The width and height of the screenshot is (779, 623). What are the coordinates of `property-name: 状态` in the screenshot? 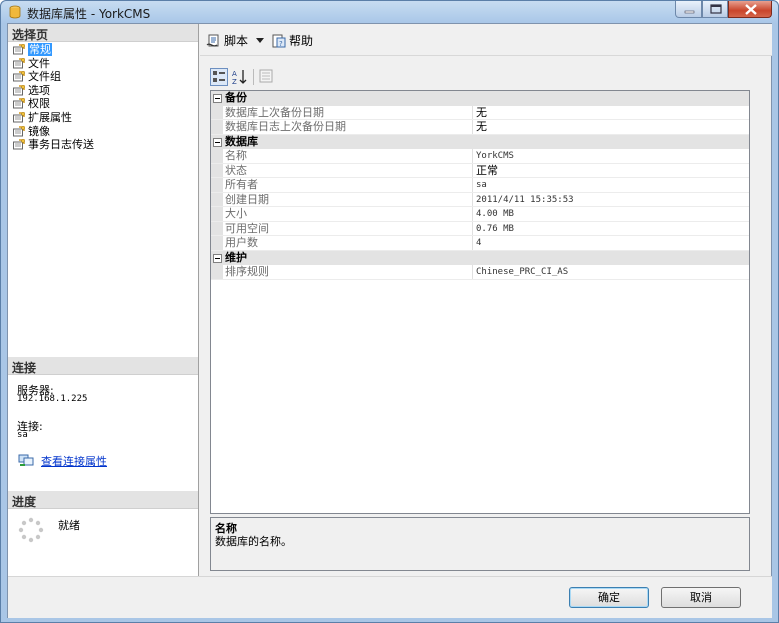 It's located at (349, 170).